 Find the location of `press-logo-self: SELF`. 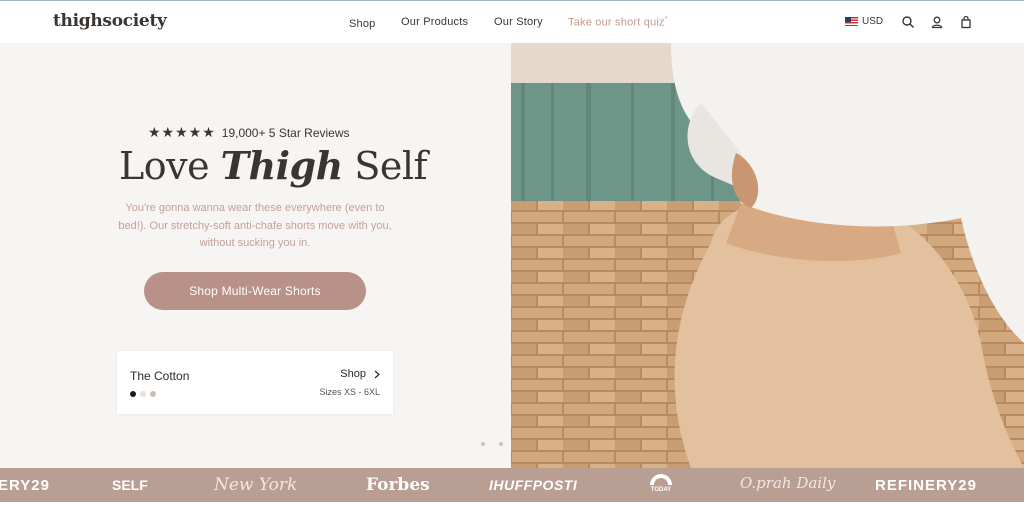

press-logo-self: SELF is located at coordinates (130, 485).